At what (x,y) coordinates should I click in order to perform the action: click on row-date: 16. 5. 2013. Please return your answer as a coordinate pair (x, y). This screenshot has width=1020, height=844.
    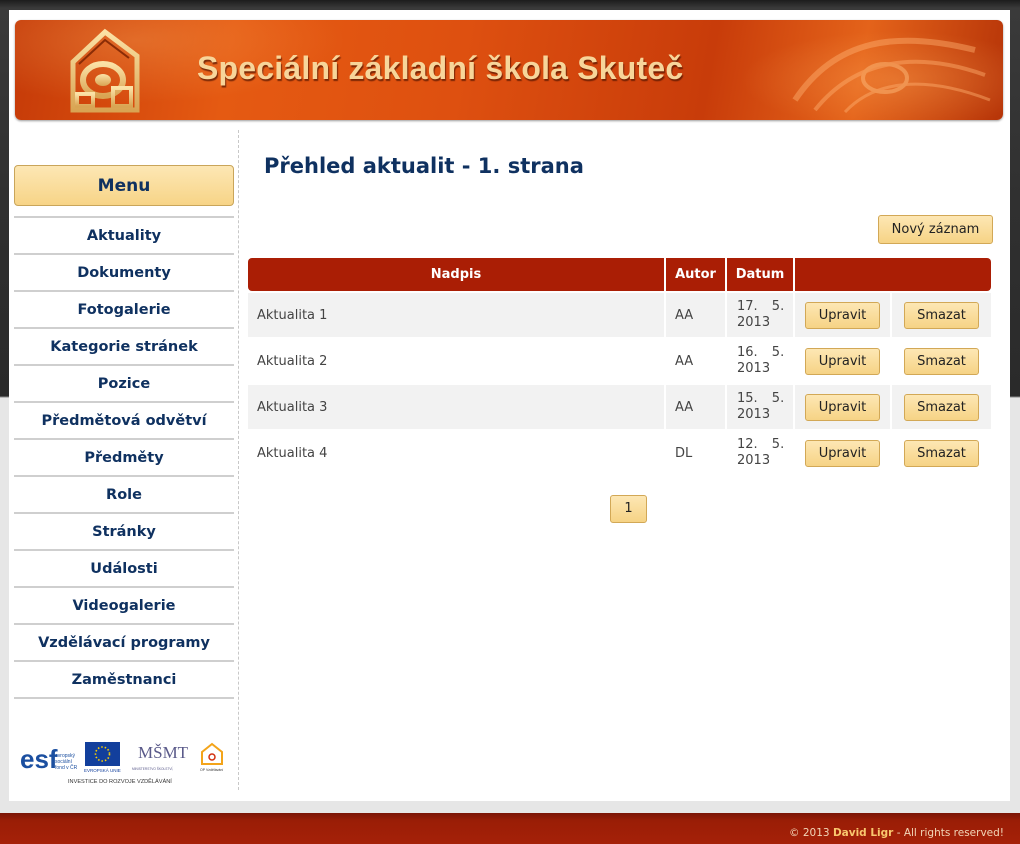
    Looking at the image, I should click on (760, 361).